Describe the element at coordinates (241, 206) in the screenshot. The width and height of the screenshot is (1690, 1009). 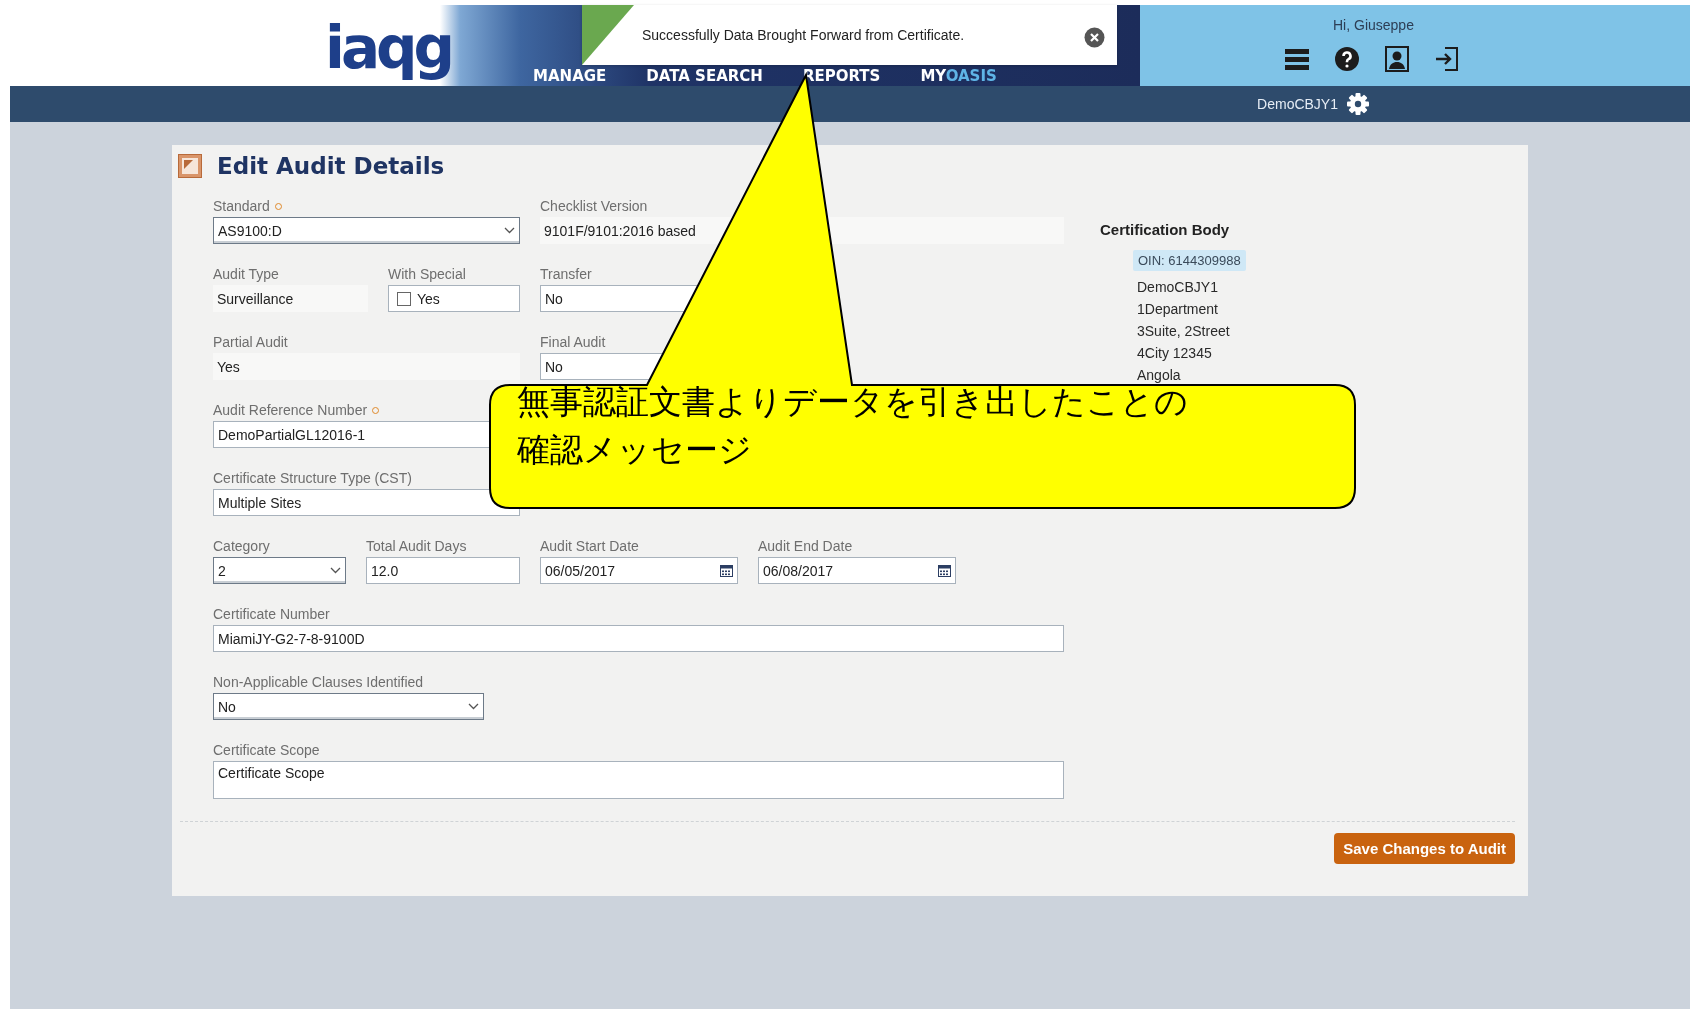
I see `field-label: Standard` at that location.